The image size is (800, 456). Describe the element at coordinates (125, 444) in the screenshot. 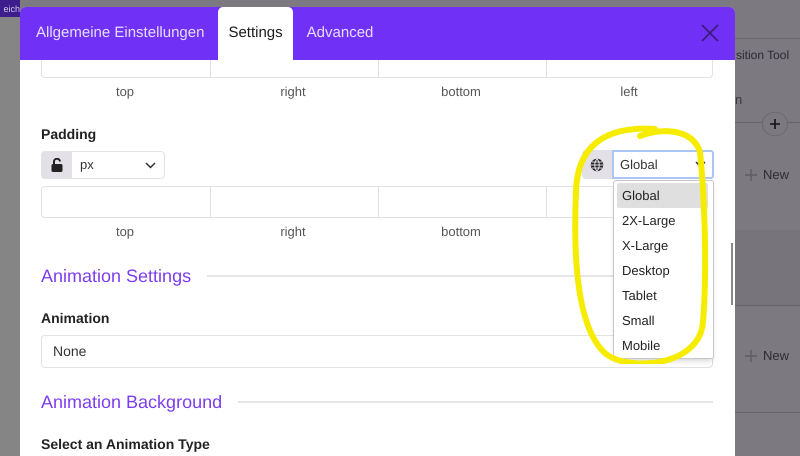

I see `field-label: Select an Animation Type` at that location.